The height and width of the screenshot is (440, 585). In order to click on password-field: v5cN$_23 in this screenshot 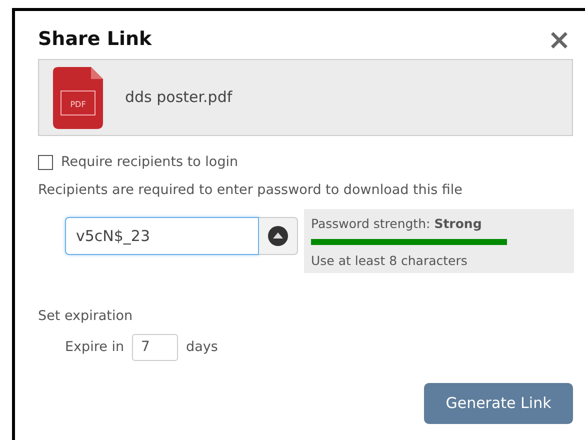, I will do `click(162, 235)`.